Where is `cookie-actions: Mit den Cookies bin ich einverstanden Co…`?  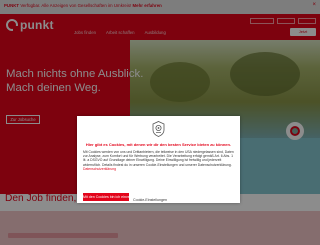
cookie-actions: Mit den Cookies bin ich einverstanden Co… is located at coordinates (125, 197).